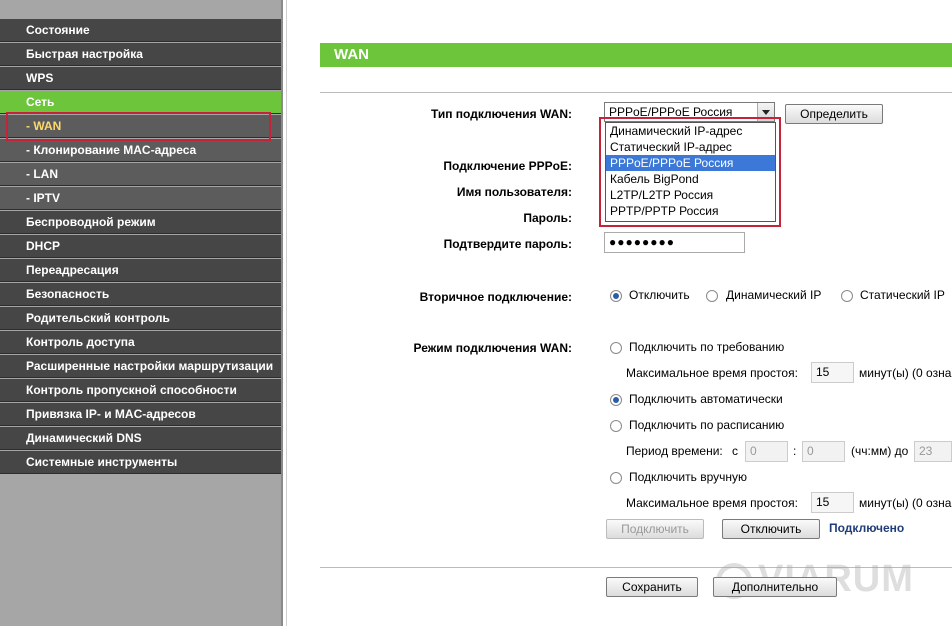 This screenshot has height=626, width=952. I want to click on detect-button: Определить, so click(834, 114).